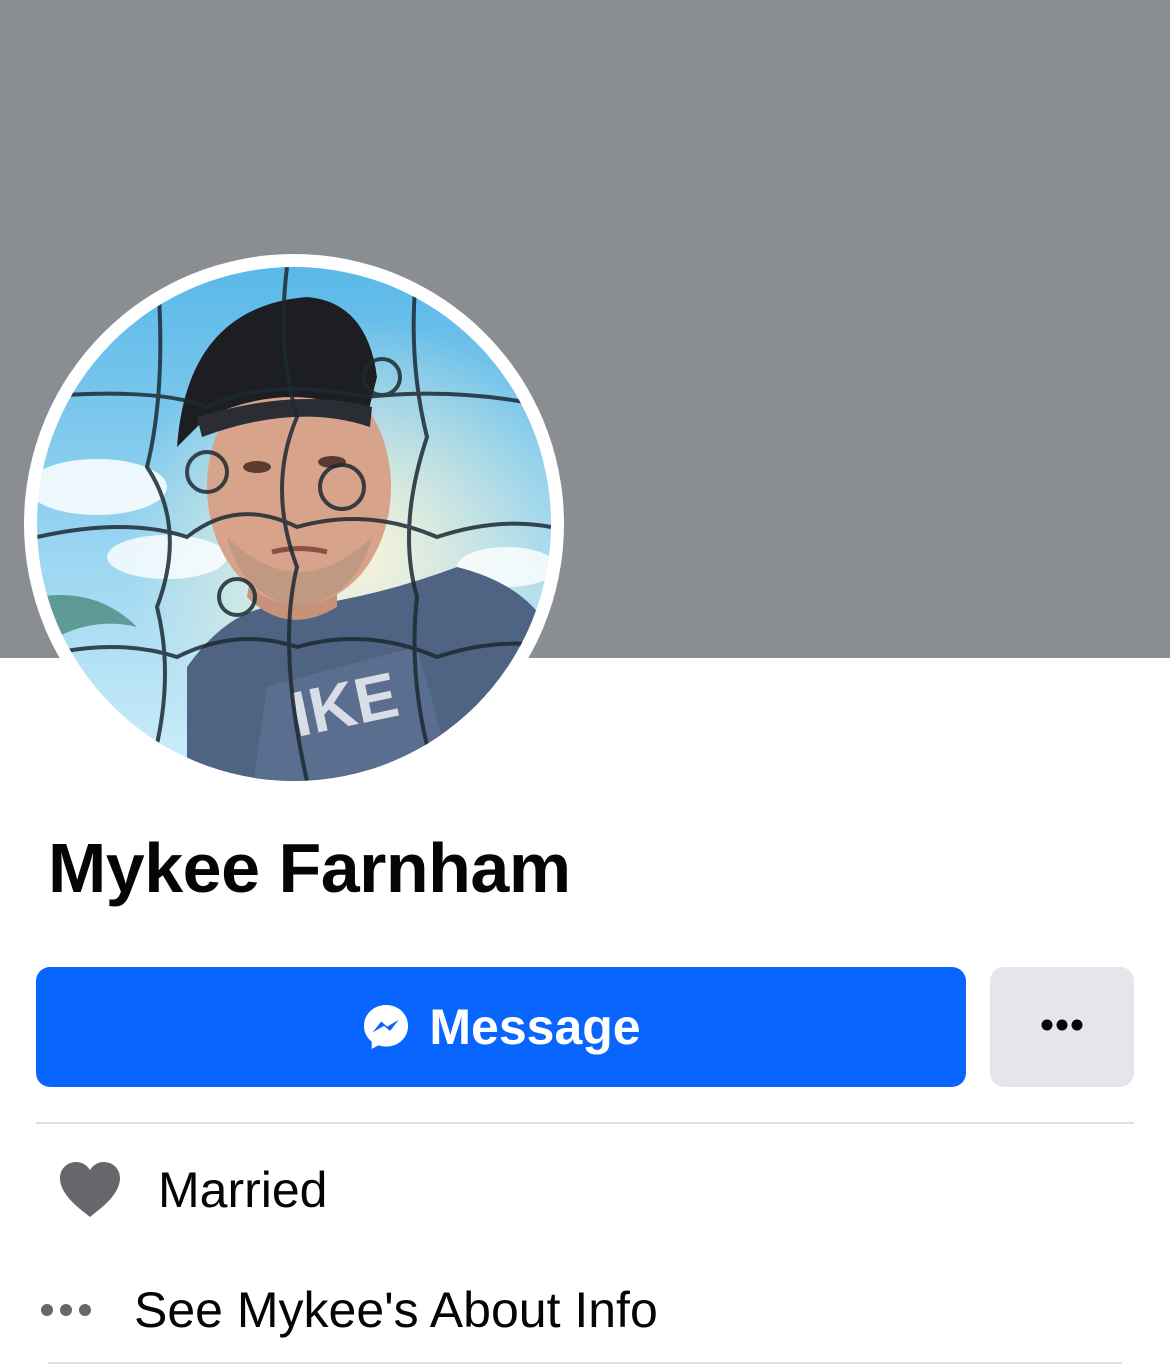 This screenshot has height=1369, width=1170. I want to click on about-info-row: See Mykee's About Info, so click(585, 1310).